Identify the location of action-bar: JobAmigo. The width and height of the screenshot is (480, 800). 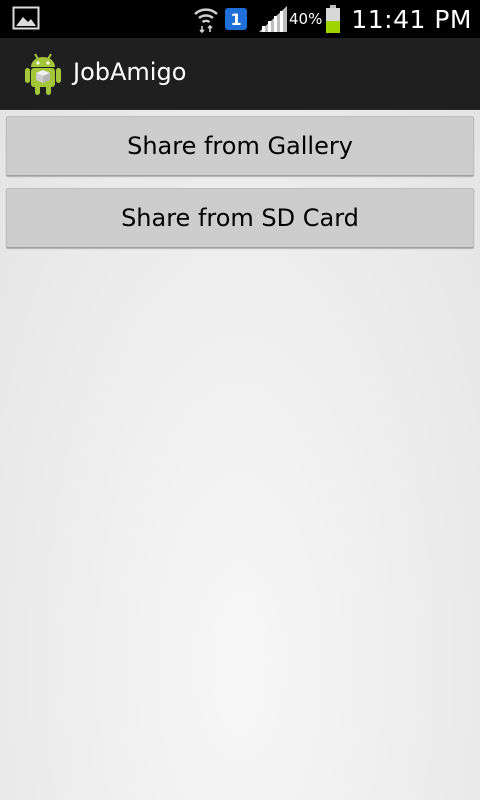
(240, 74).